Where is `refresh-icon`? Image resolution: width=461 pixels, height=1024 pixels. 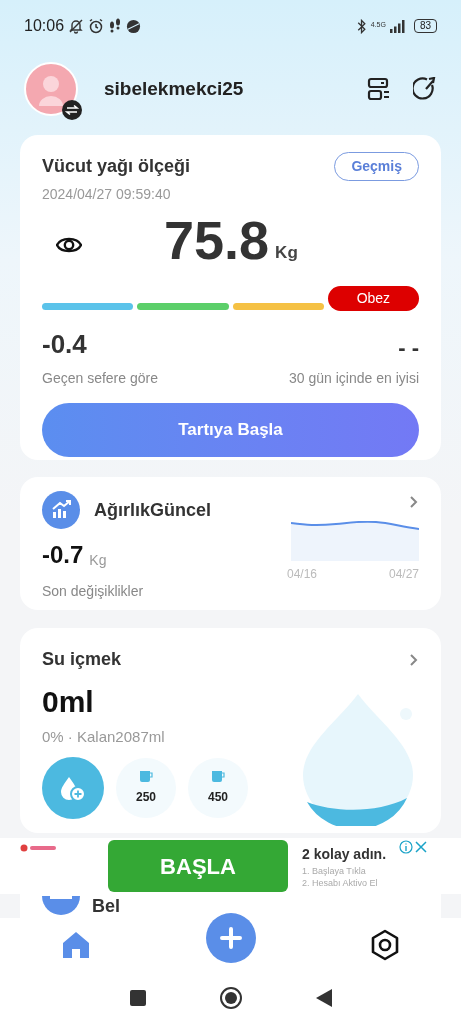
refresh-icon is located at coordinates (425, 89).